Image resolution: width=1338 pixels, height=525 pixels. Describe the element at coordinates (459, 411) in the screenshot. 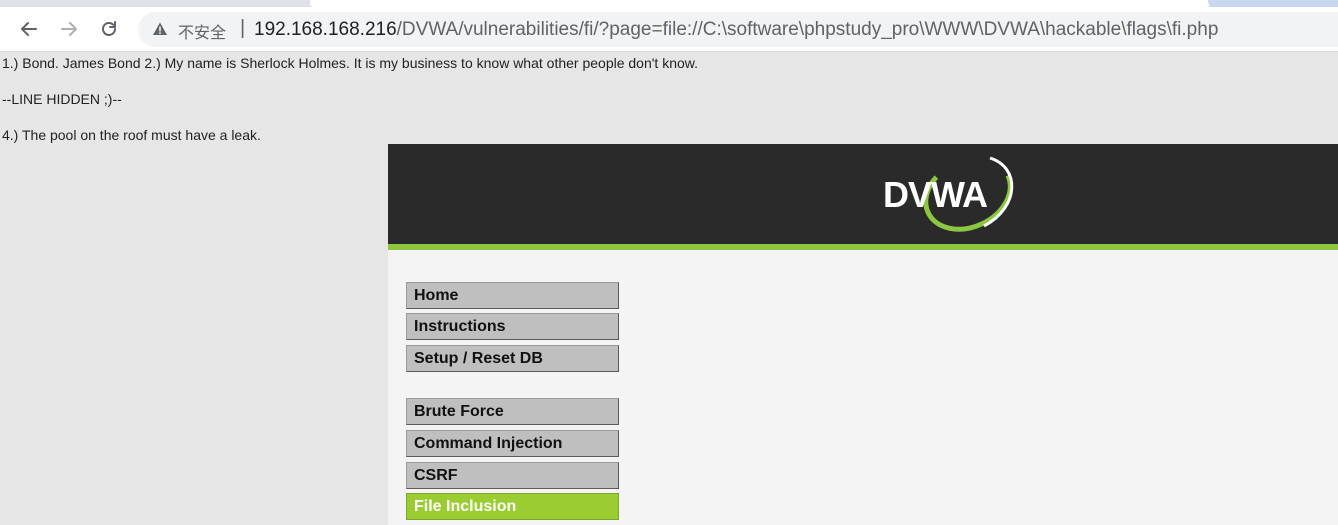

I see `menu-item-label: Brute Force` at that location.